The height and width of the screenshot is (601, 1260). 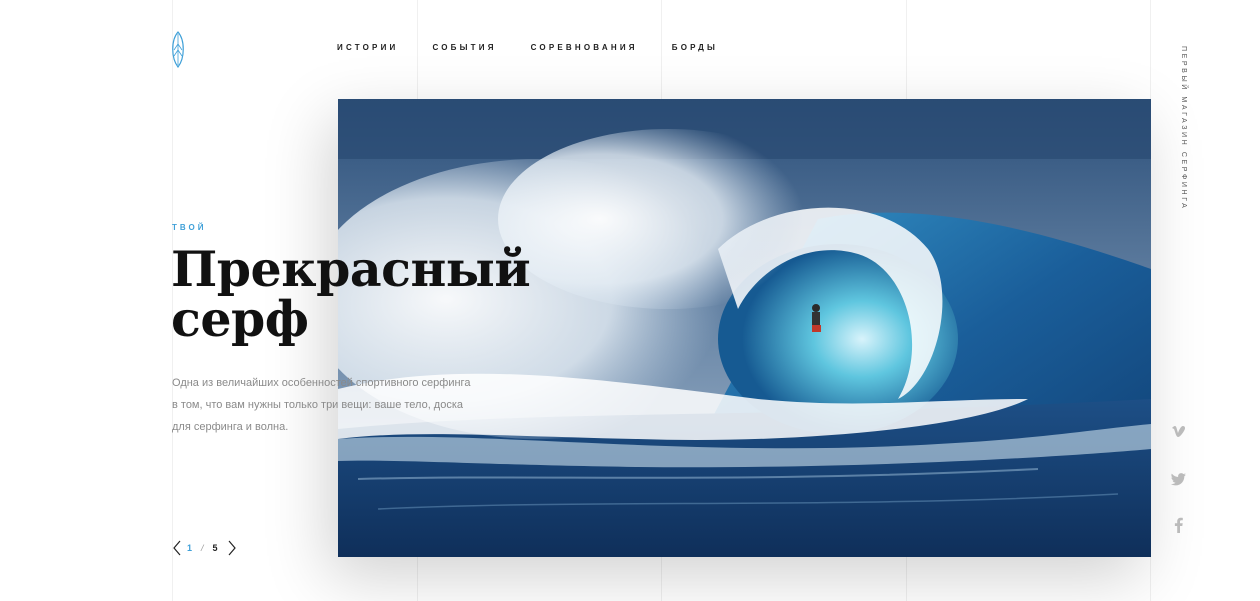 What do you see at coordinates (1179, 431) in the screenshot?
I see `vimeo-icon` at bounding box center [1179, 431].